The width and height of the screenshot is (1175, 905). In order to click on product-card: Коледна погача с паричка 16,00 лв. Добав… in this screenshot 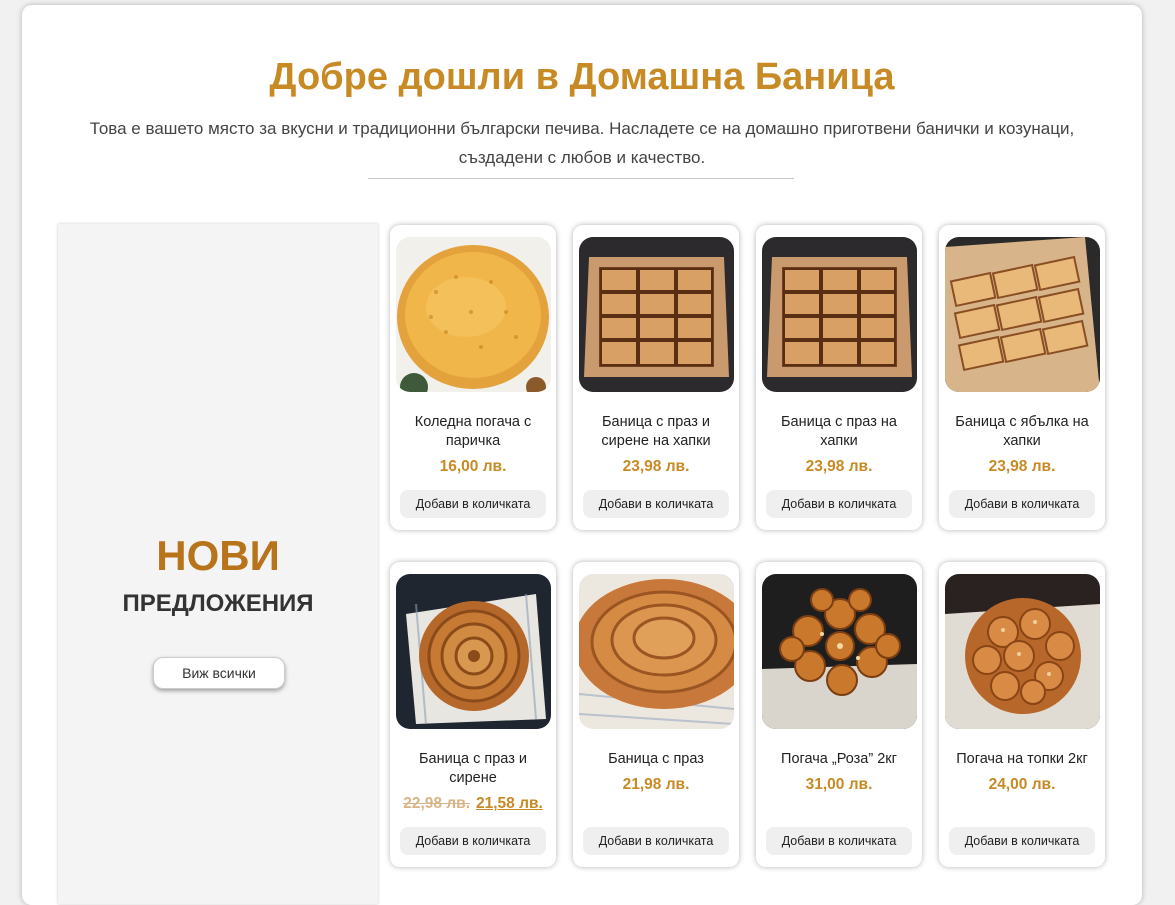, I will do `click(473, 377)`.